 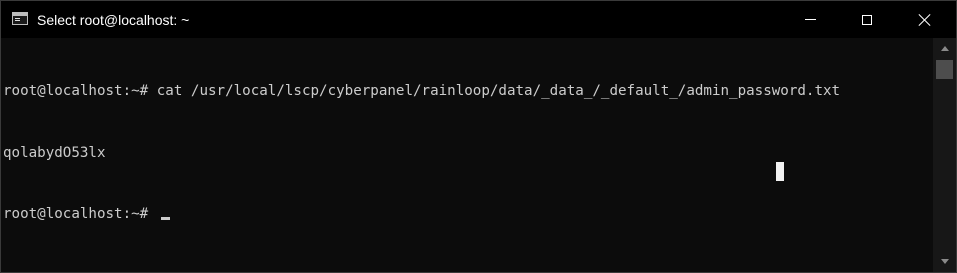 I want to click on maximize-icon, so click(x=867, y=19).